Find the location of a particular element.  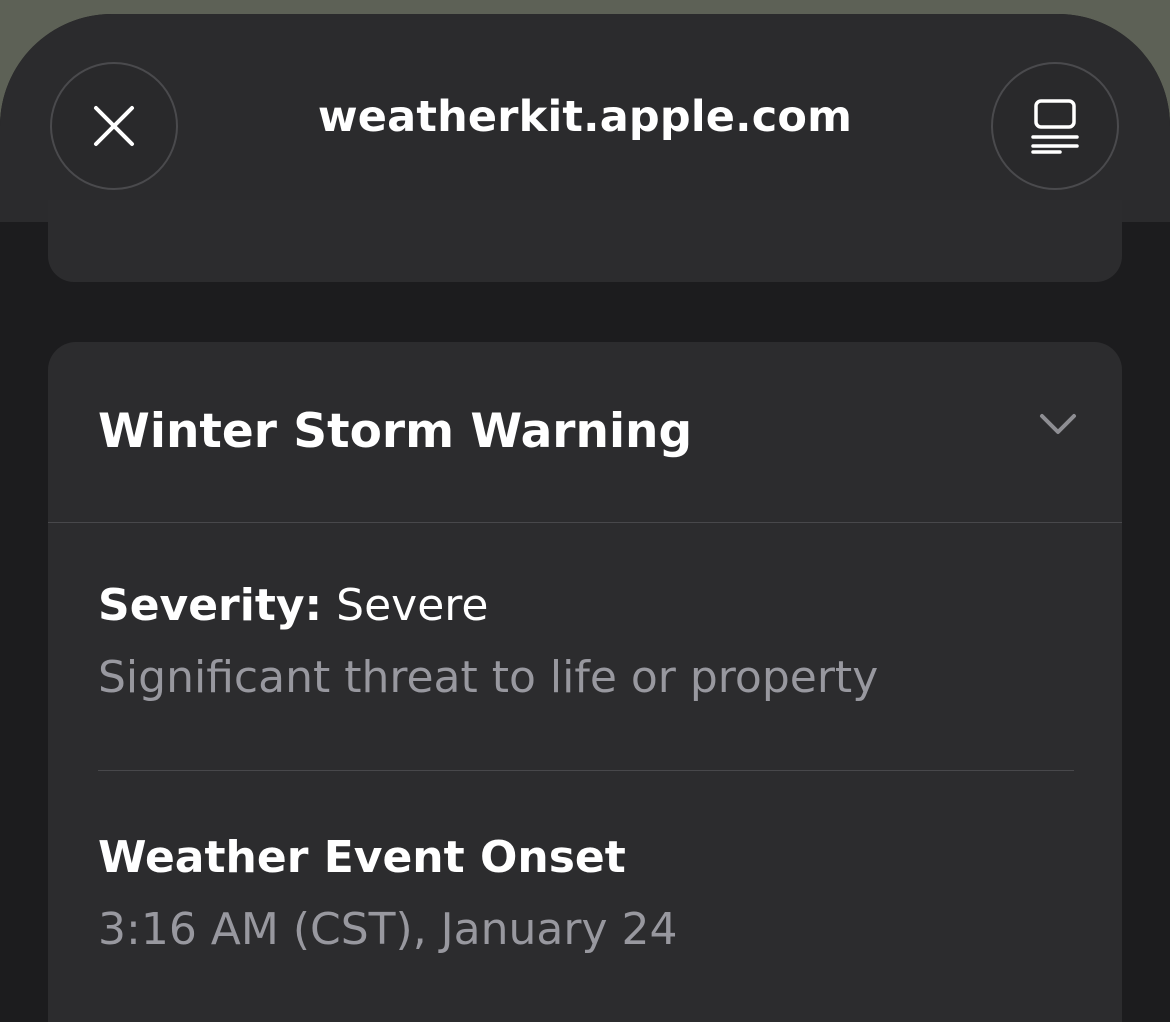

severity-value: Severe is located at coordinates (412, 605).